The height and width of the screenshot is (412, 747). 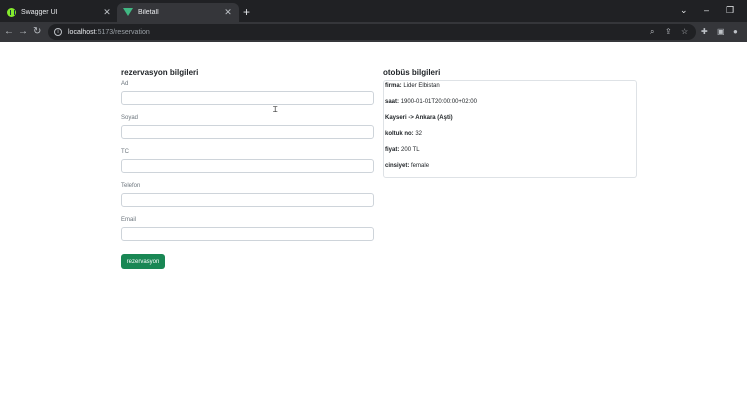 What do you see at coordinates (247, 200) in the screenshot?
I see `telefon-input` at bounding box center [247, 200].